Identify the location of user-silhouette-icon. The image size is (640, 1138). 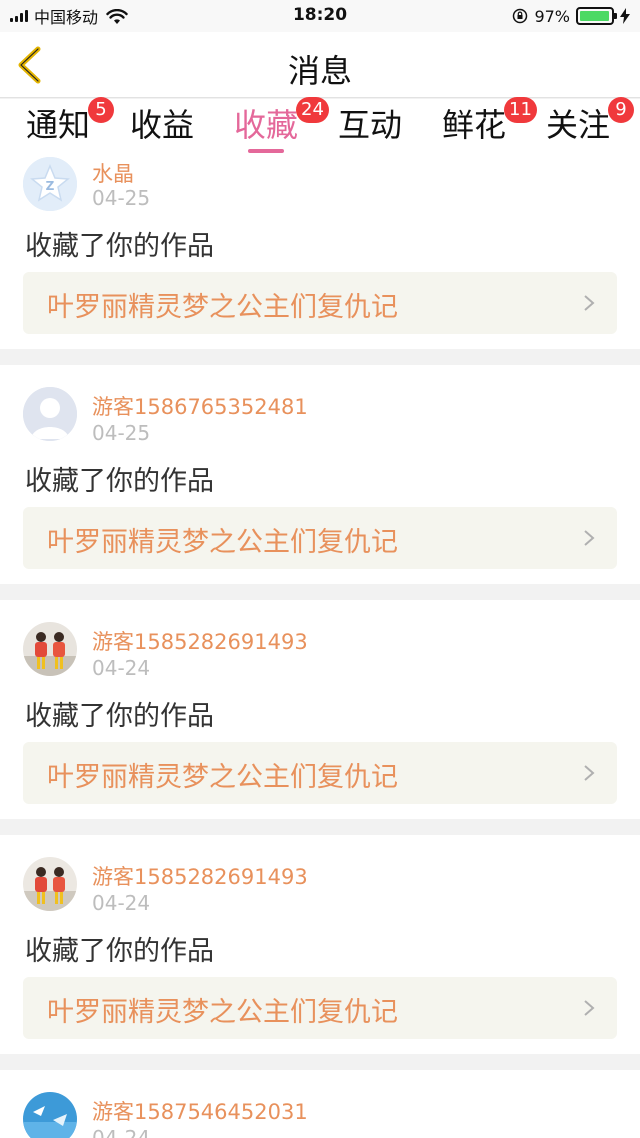
(50, 414).